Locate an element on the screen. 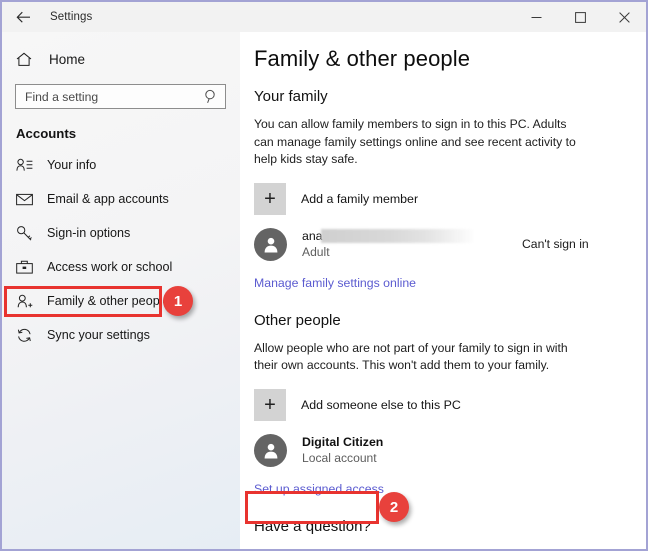 This screenshot has width=648, height=551. sidebar-item-label: Sign-in options is located at coordinates (89, 233).